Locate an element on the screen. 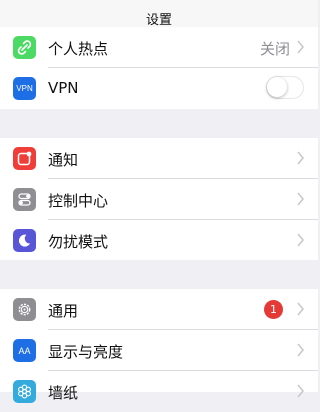  do-not-disturb-label: 勿扰模式 is located at coordinates (78, 242).